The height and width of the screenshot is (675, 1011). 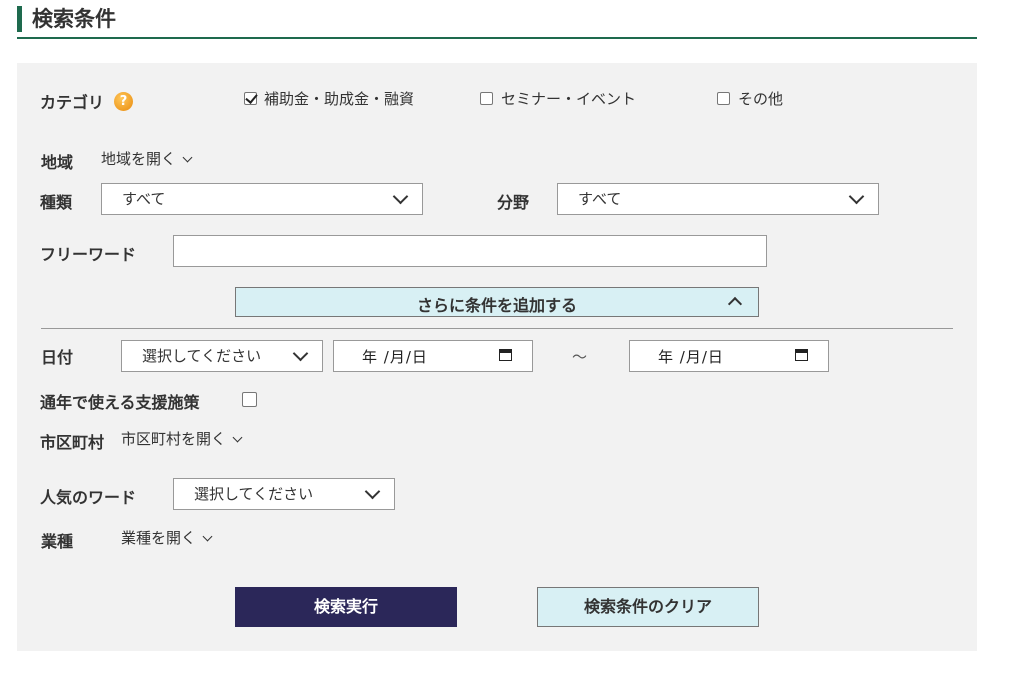 I want to click on date-label: 日付, so click(x=57, y=357).